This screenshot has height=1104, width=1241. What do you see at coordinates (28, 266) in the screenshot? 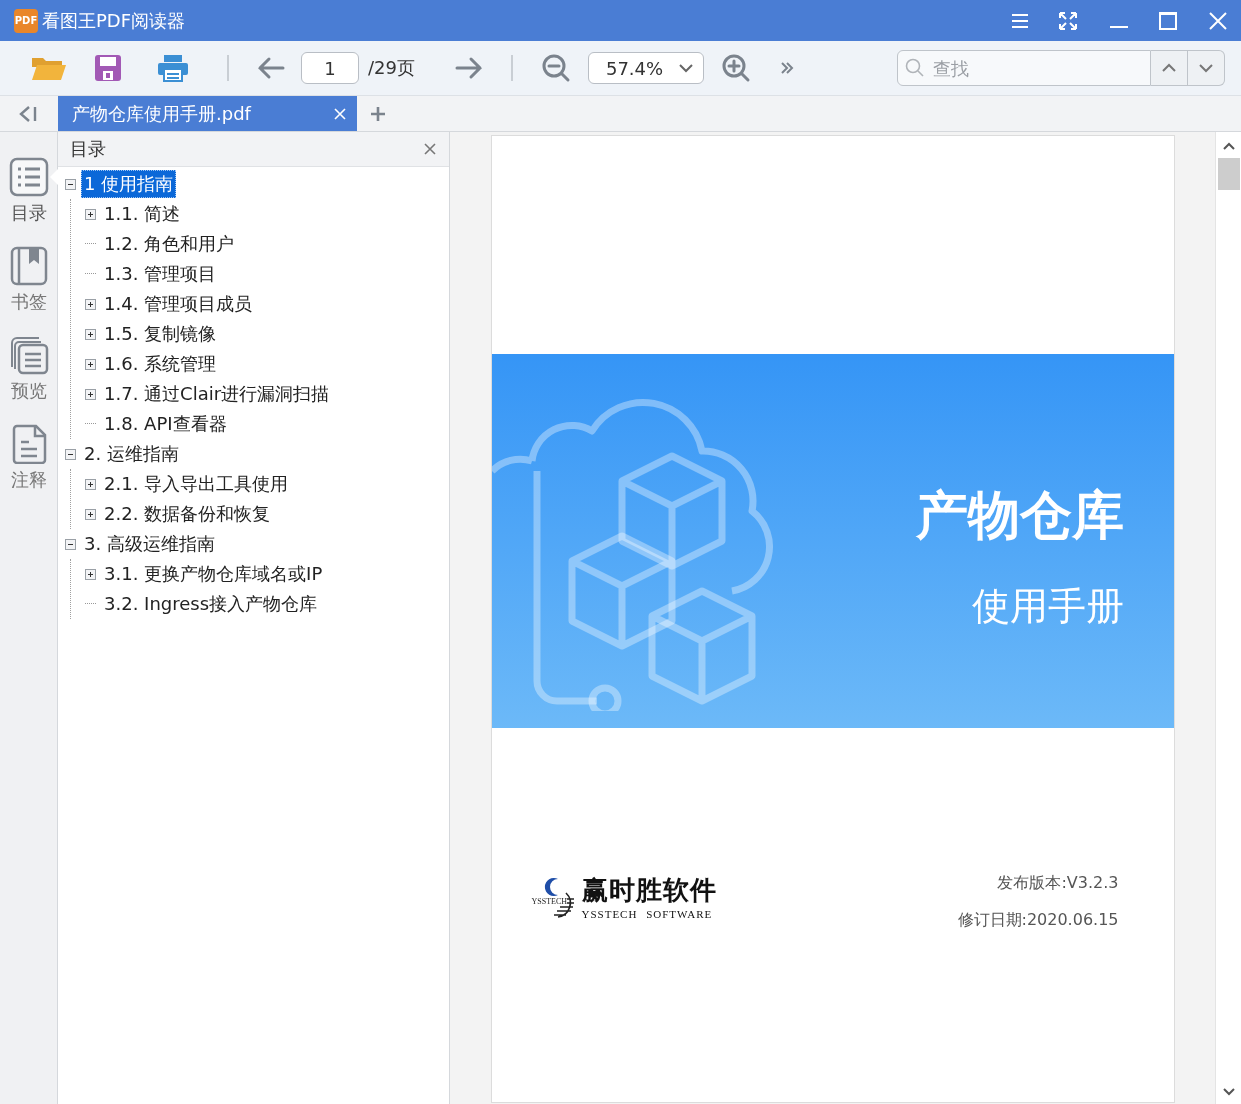
I see `bookmarks-icon` at bounding box center [28, 266].